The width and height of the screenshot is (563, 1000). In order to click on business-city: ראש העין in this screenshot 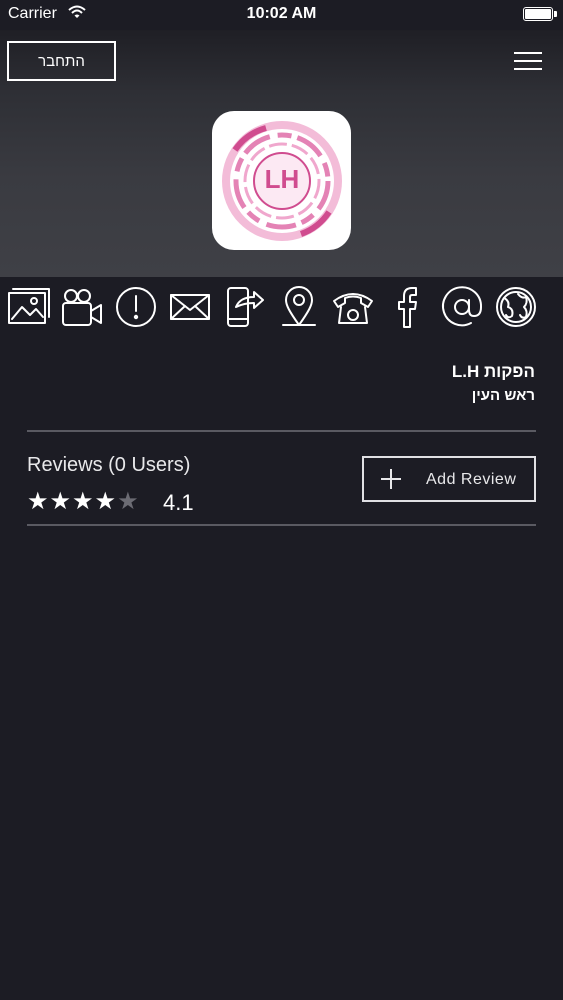, I will do `click(503, 395)`.